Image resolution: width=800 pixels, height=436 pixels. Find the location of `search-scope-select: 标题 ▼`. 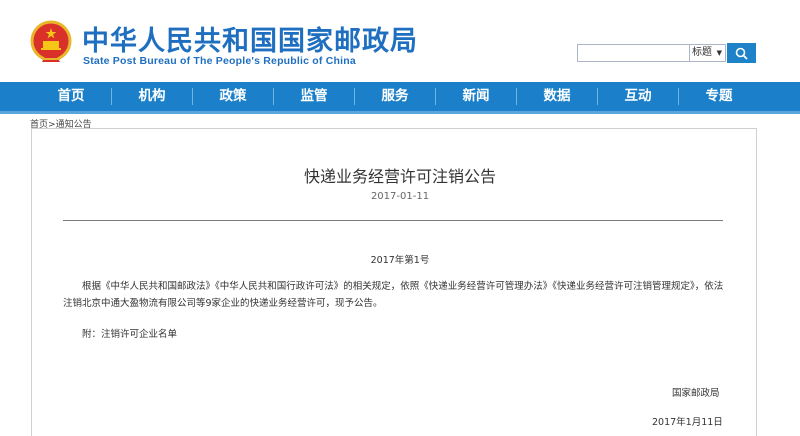

search-scope-select: 标题 ▼ is located at coordinates (708, 53).